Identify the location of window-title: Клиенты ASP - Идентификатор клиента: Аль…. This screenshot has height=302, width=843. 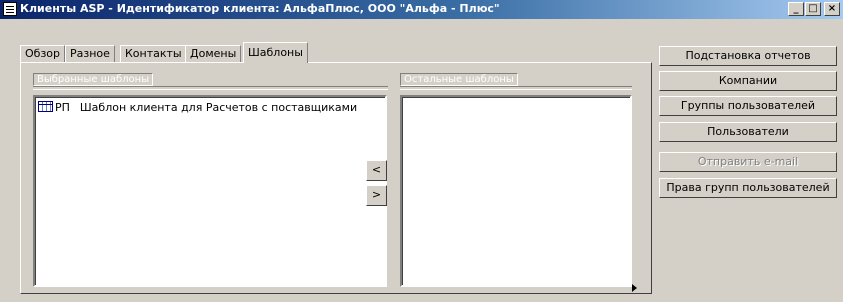
(260, 8).